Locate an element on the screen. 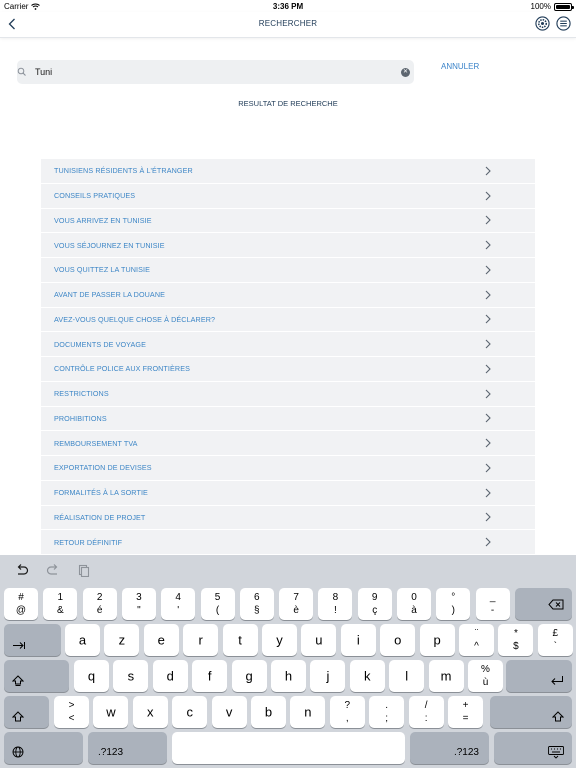 The image size is (576, 768). key-letter: n is located at coordinates (308, 712).